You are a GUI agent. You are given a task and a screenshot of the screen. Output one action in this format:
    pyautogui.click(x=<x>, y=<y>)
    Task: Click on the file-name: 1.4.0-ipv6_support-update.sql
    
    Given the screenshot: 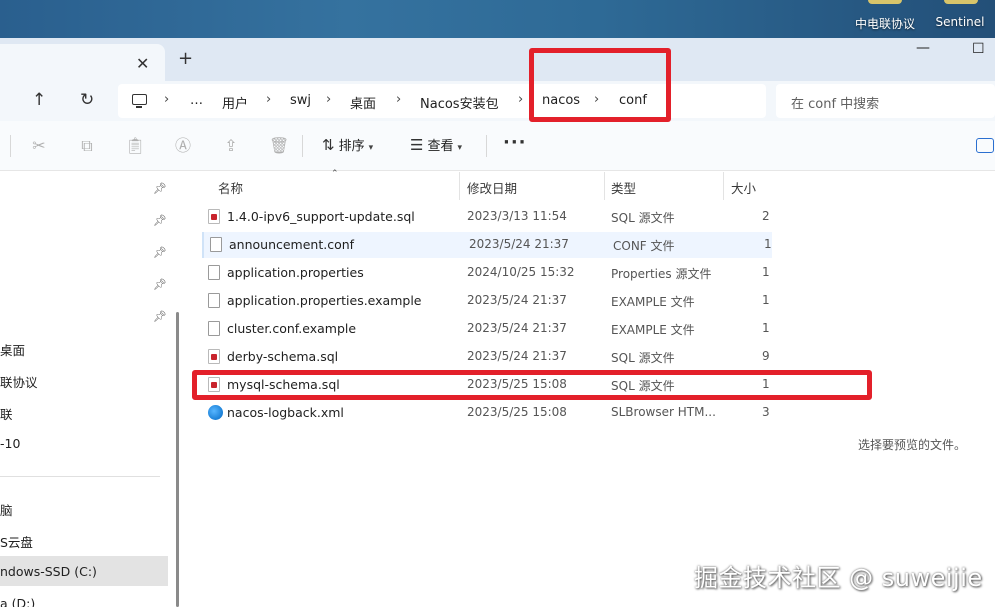 What is the action you would take?
    pyautogui.click(x=321, y=216)
    